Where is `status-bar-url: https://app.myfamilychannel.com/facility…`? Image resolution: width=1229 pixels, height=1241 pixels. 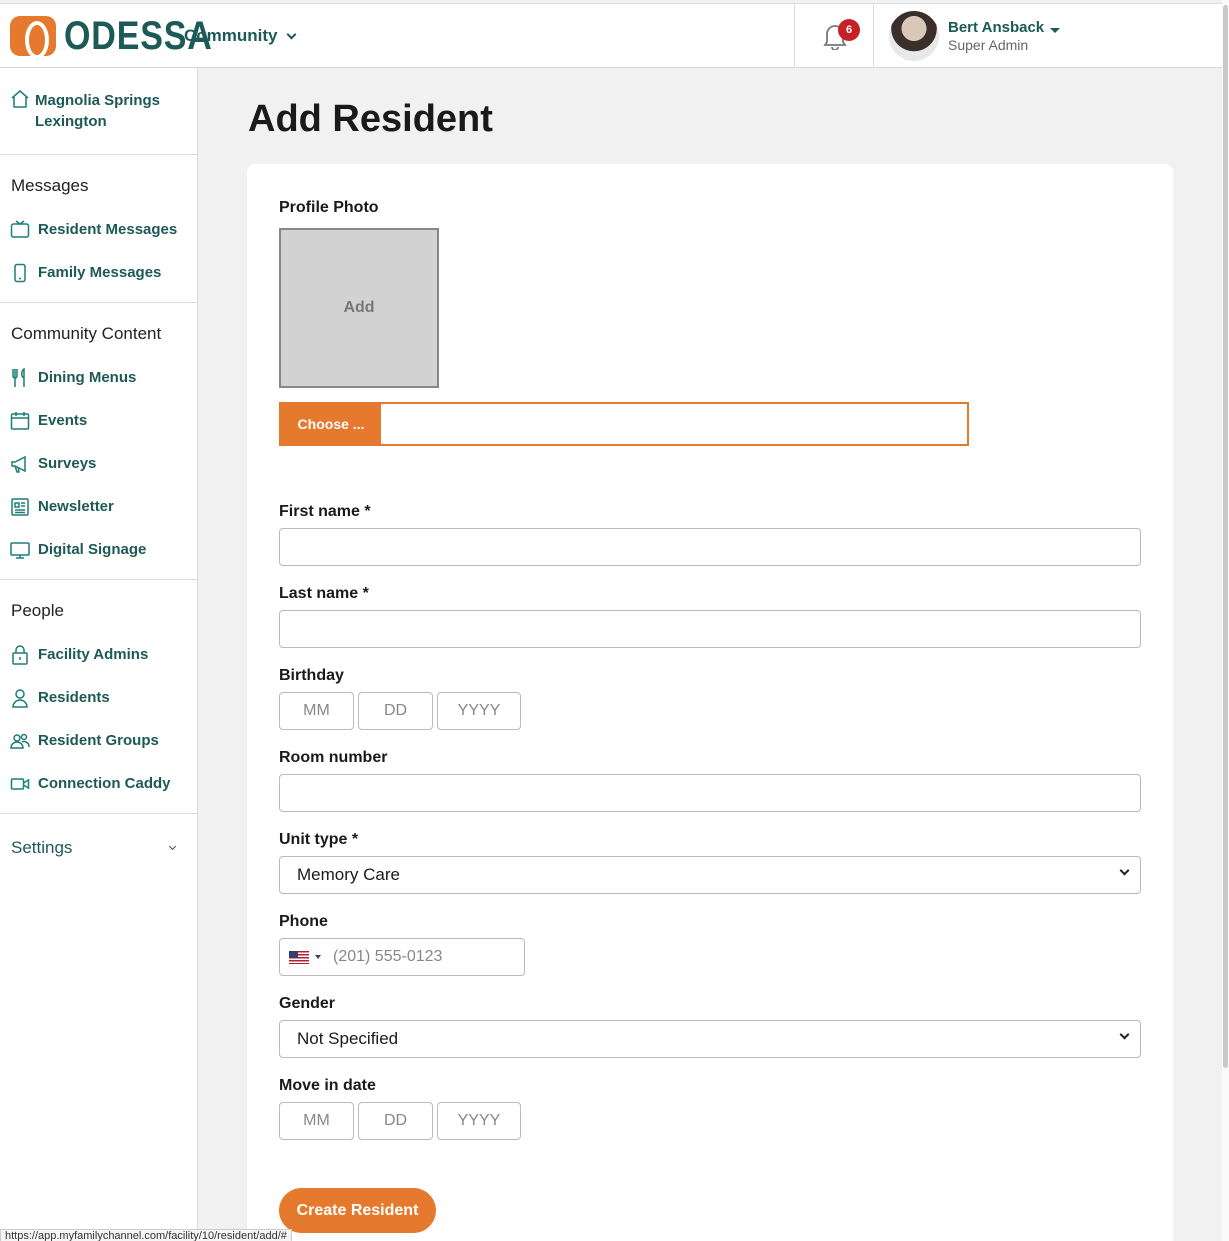 status-bar-url: https://app.myfamilychannel.com/facility… is located at coordinates (146, 1235).